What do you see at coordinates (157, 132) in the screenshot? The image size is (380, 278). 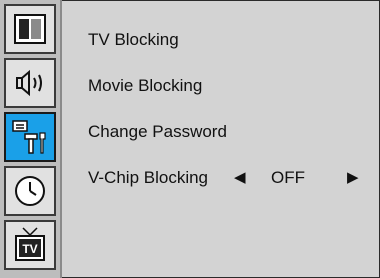 I see `menu-item-change-password: Change Password` at bounding box center [157, 132].